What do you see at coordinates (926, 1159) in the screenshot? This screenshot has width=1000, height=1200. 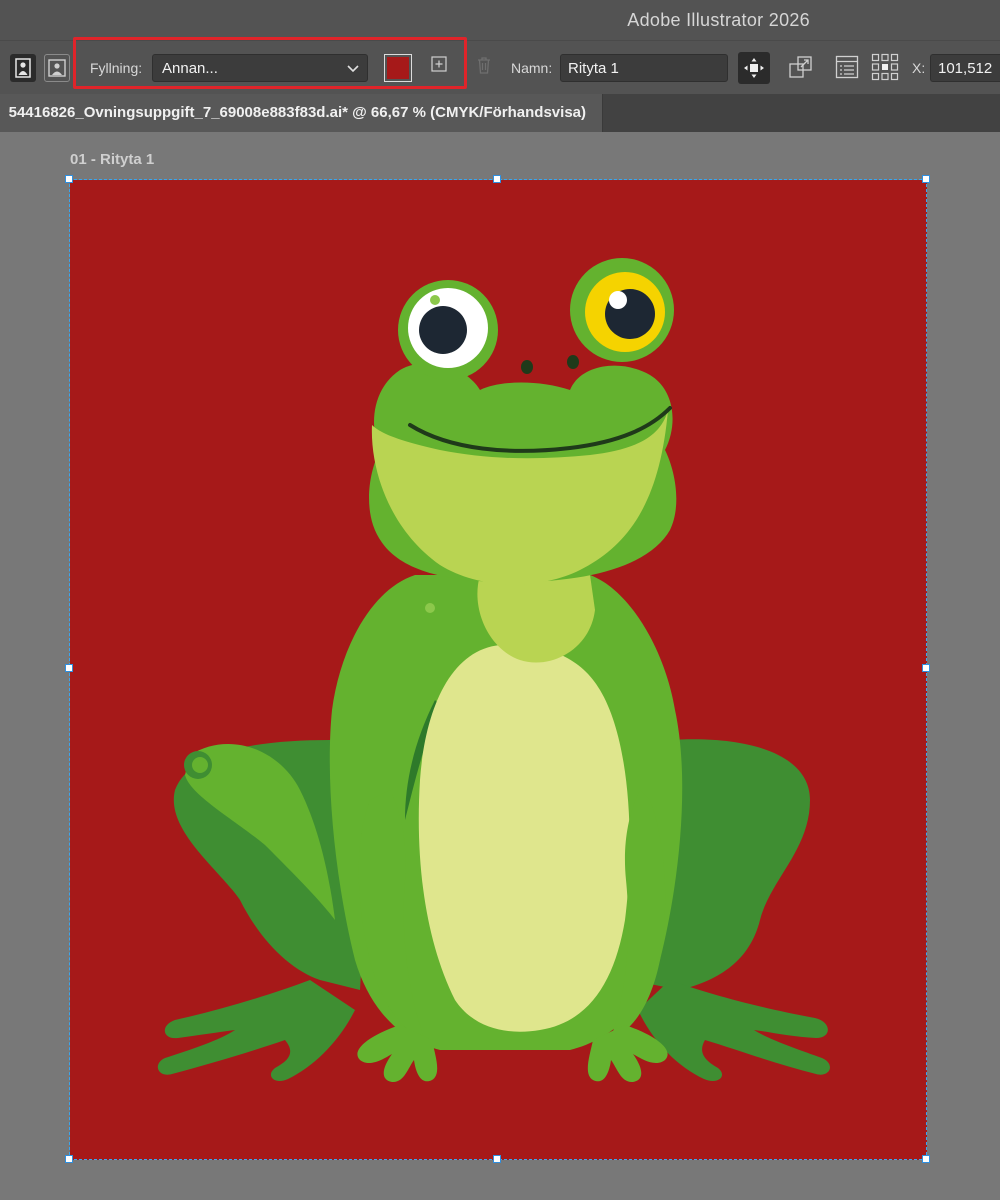 I see `resize-handle-bottom-right` at bounding box center [926, 1159].